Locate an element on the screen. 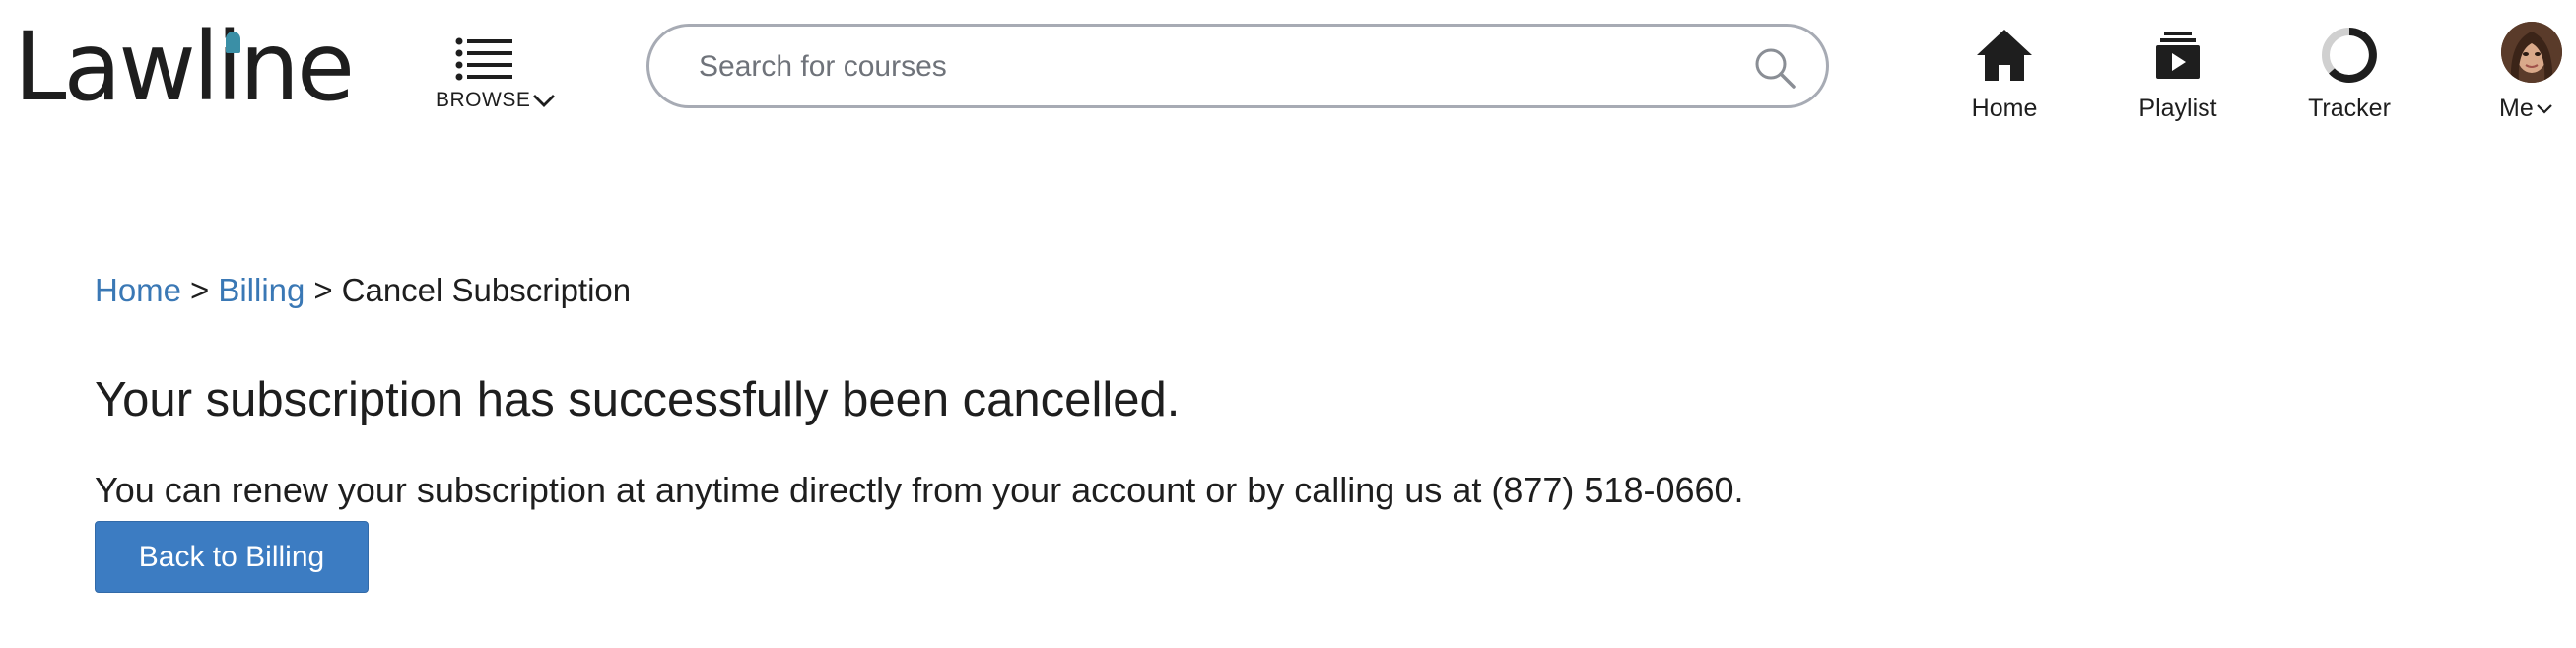 The height and width of the screenshot is (648, 2576). avatar-image is located at coordinates (2531, 53).